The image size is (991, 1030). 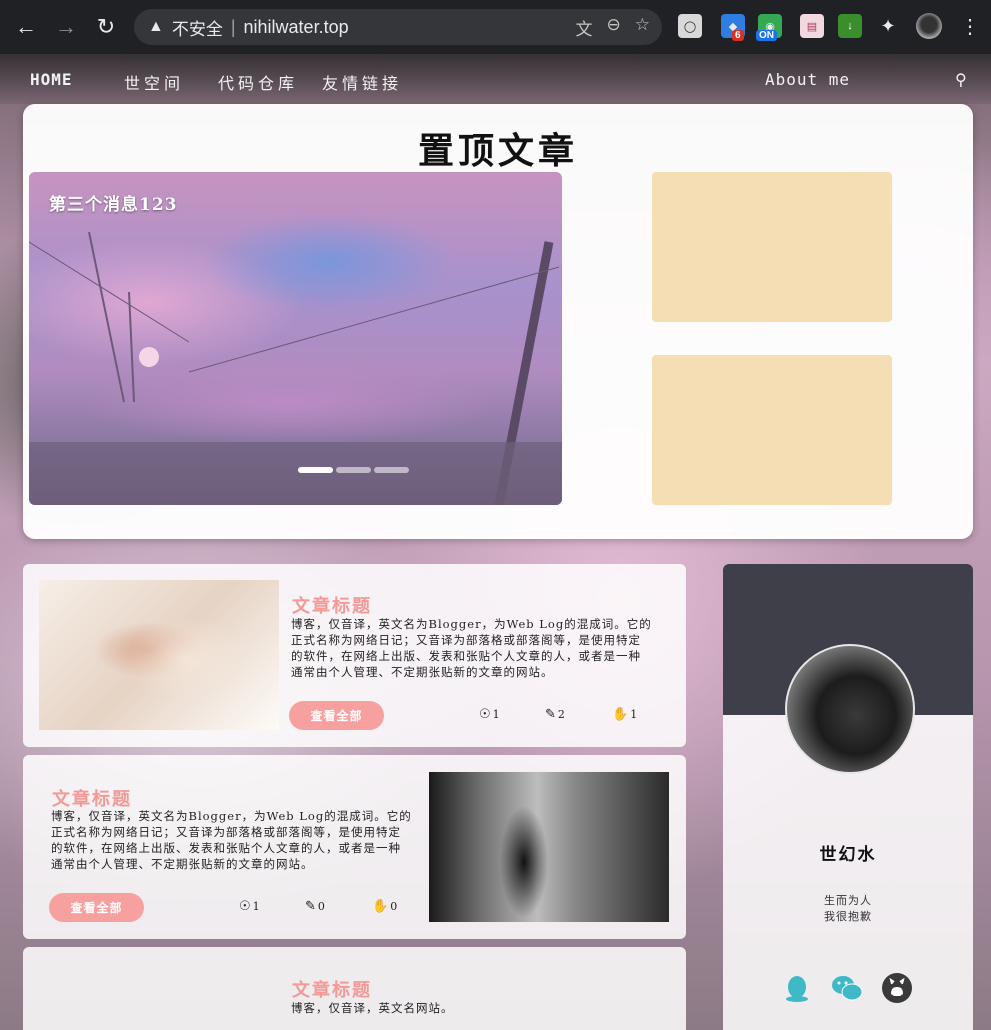 What do you see at coordinates (156, 26) in the screenshot?
I see `warning-icon: ▲` at bounding box center [156, 26].